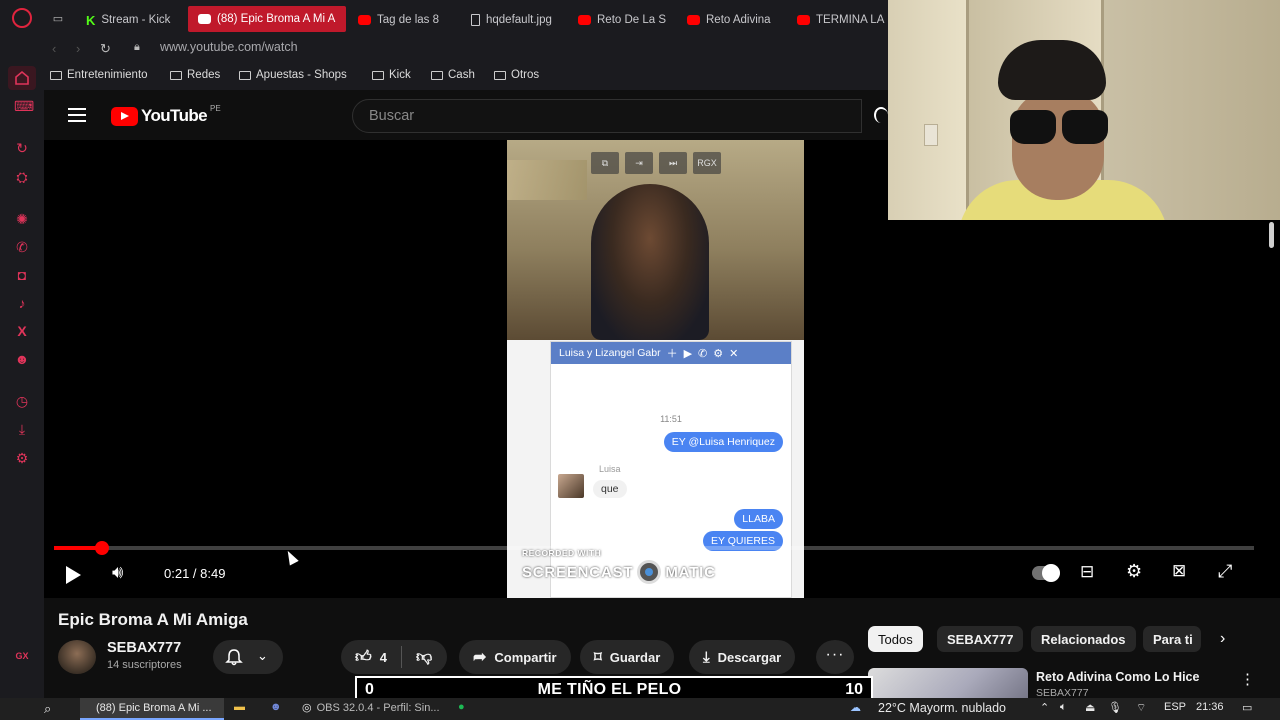  What do you see at coordinates (656, 163) in the screenshot?
I see `video-overlay-toolbar: ⧉ ⇥ ⏭ RGX` at bounding box center [656, 163].